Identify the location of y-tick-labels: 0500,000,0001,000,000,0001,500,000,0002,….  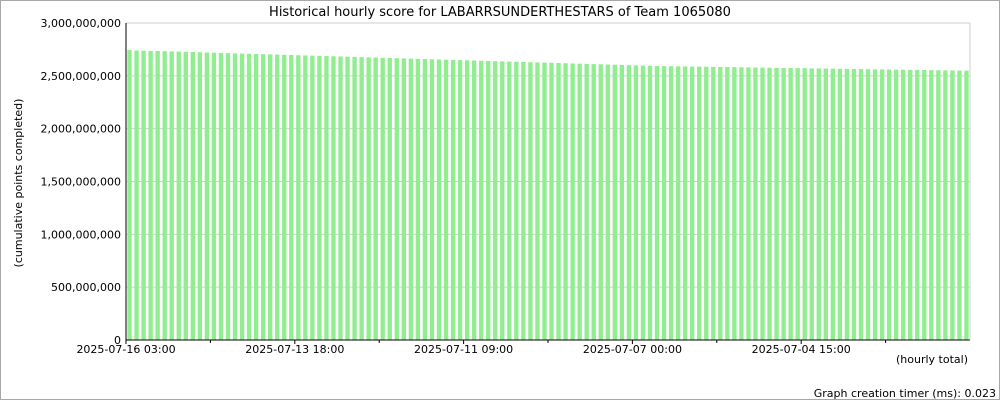
(81, 182).